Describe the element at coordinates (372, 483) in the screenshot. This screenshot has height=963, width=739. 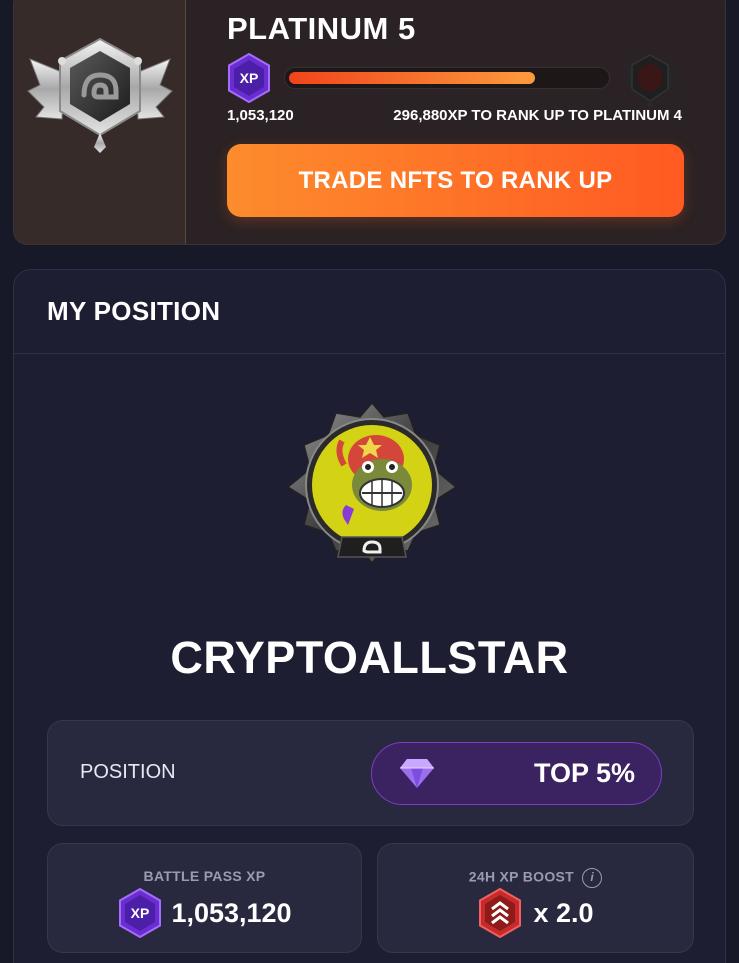
I see `avatar` at that location.